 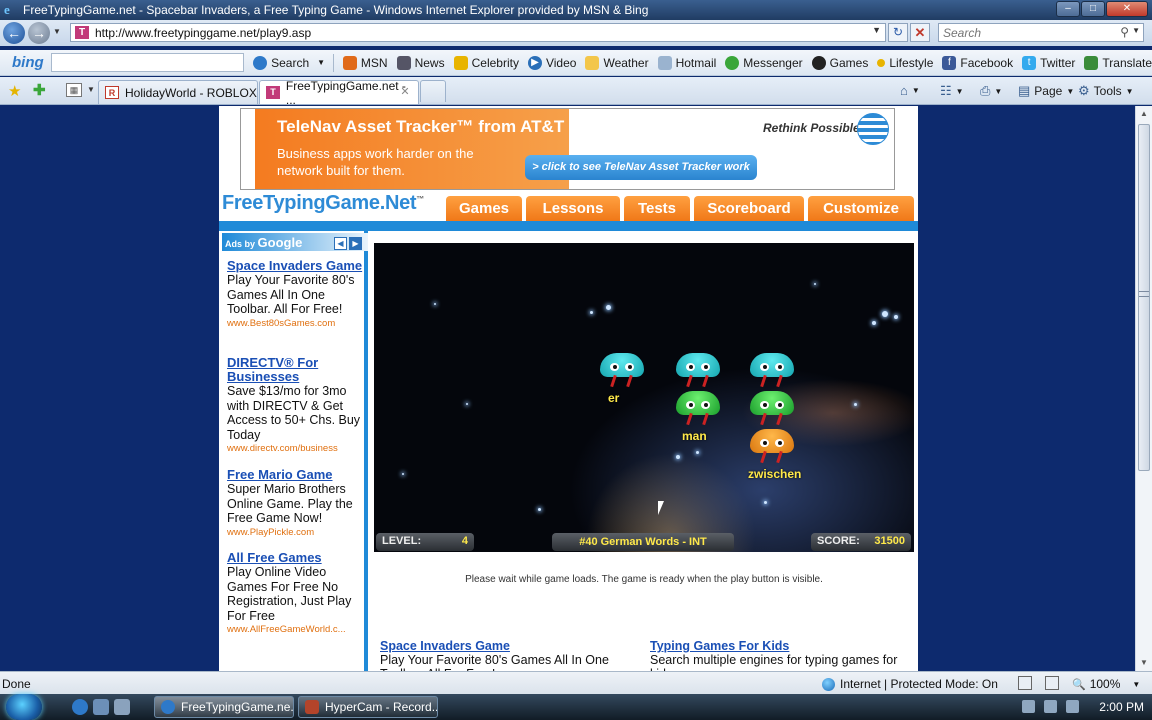 What do you see at coordinates (339, 93) in the screenshot?
I see `tab-freetypinggame: T FreeTypingGame.net - ... ✕` at bounding box center [339, 93].